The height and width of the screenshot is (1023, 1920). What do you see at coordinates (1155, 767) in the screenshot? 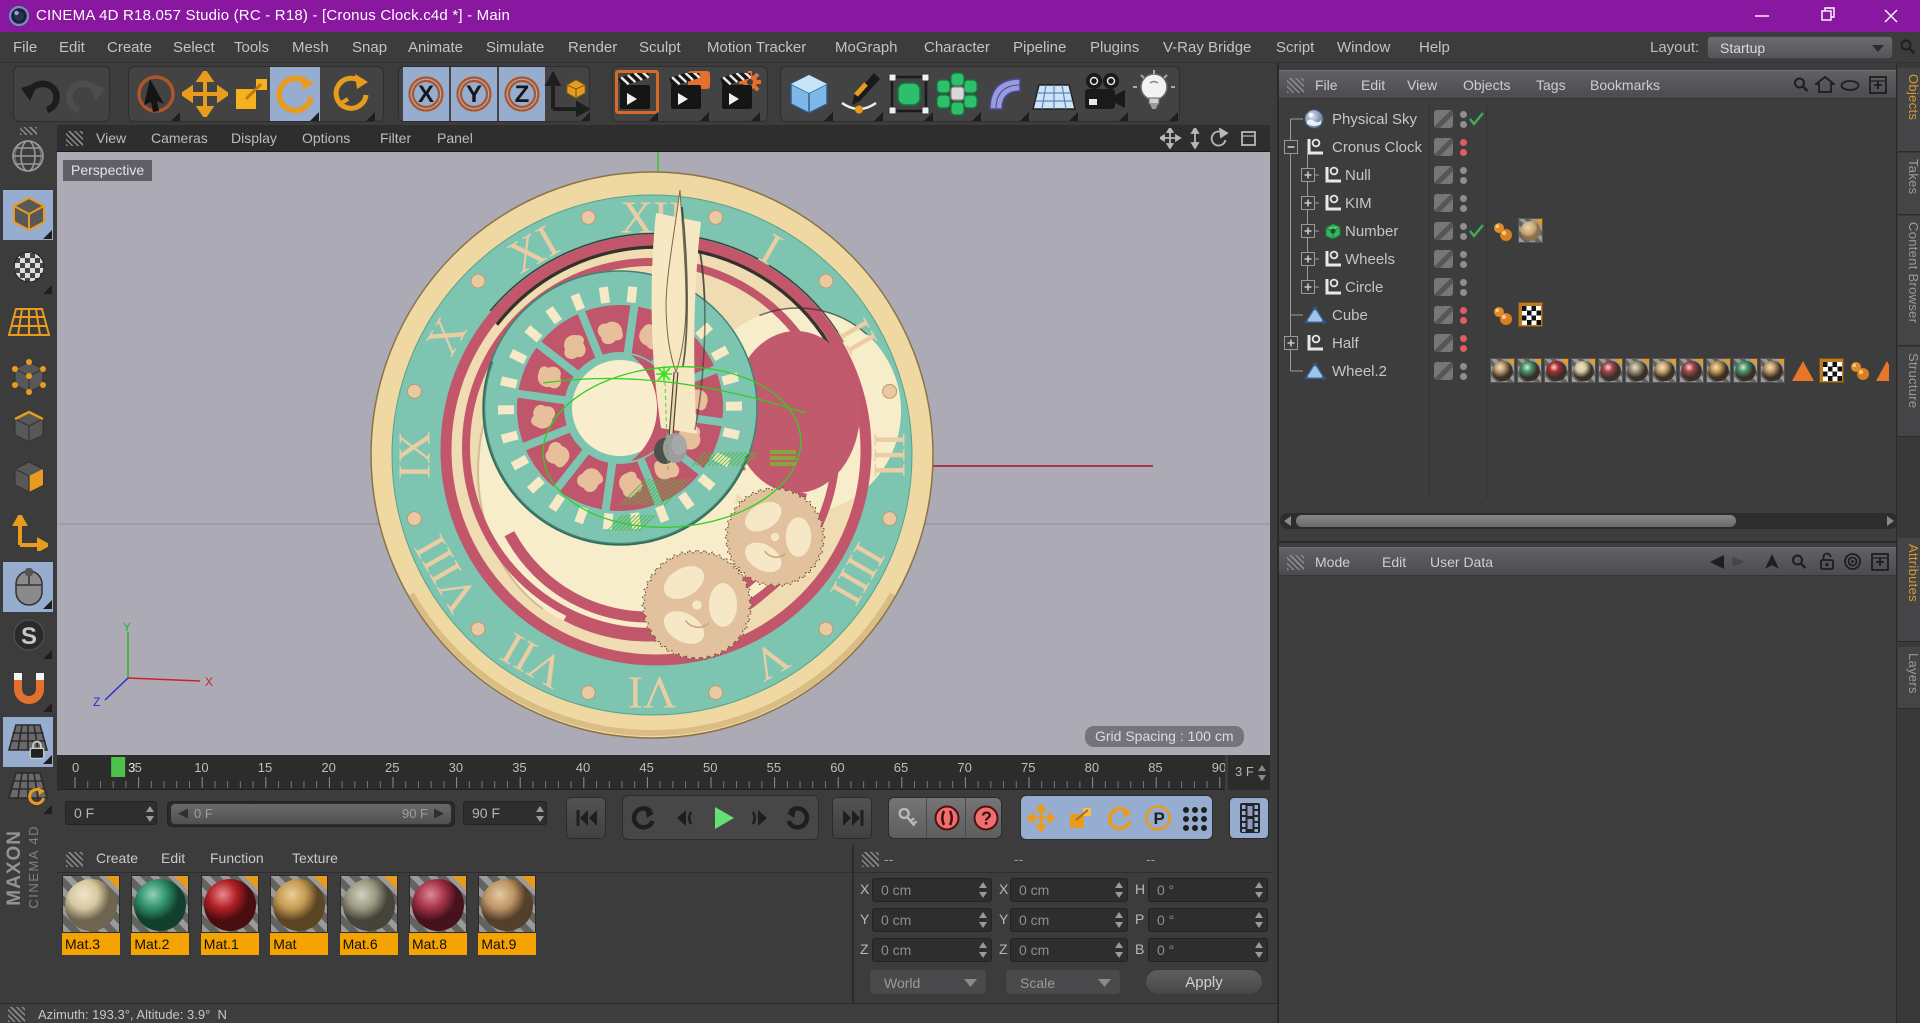
I see `svg-text: 85` at bounding box center [1155, 767].